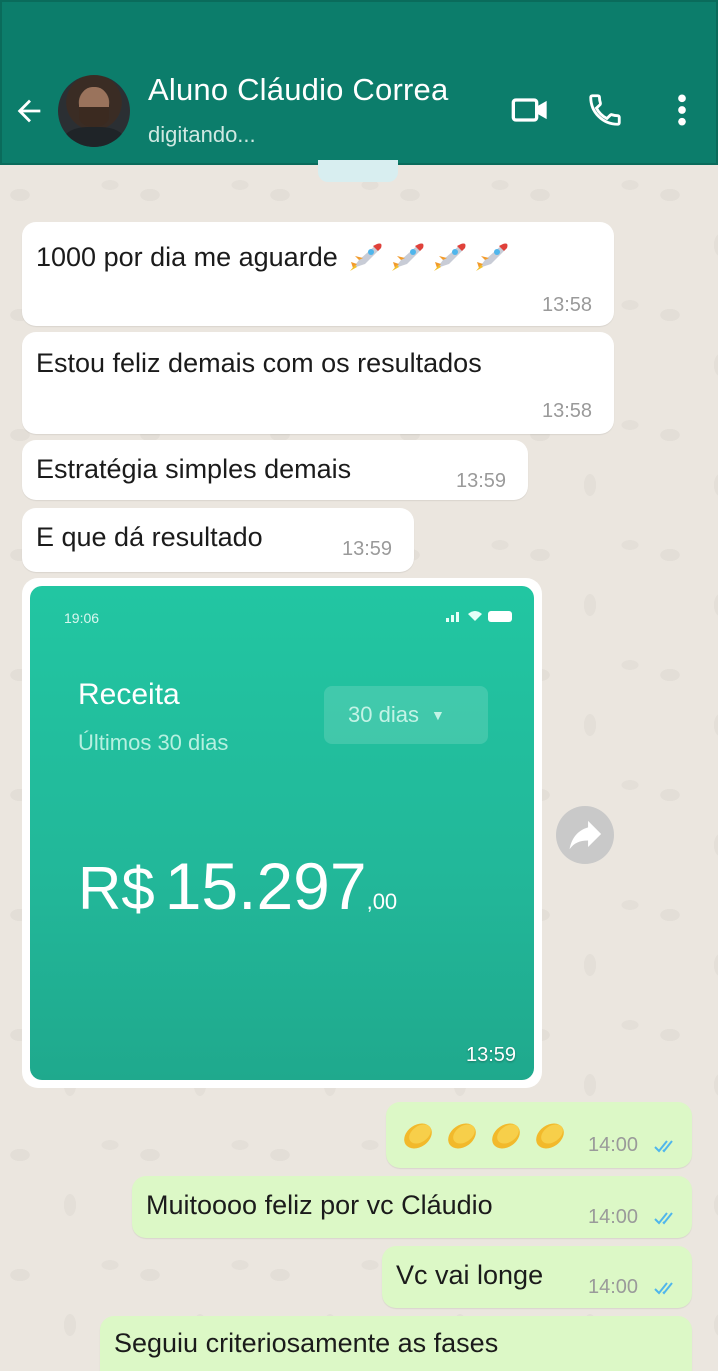 The width and height of the screenshot is (718, 1371). Describe the element at coordinates (306, 1343) in the screenshot. I see `message-text: Seguiu criteriosamente as fases` at that location.